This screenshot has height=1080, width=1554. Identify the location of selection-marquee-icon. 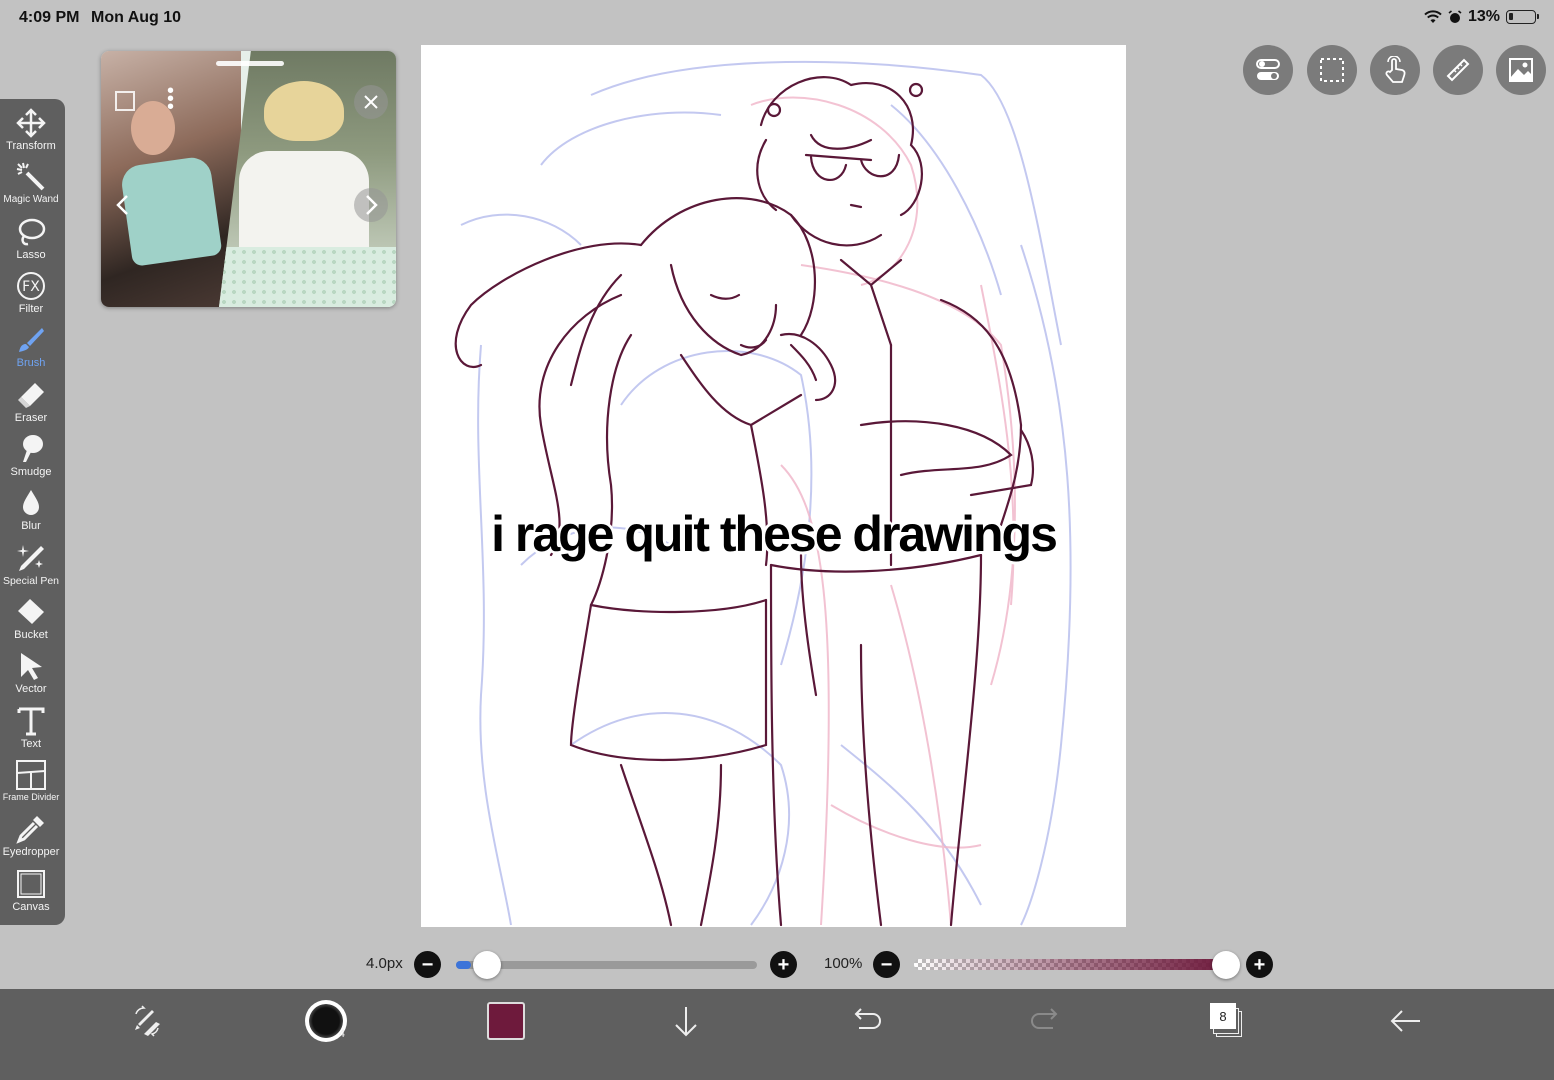
(1332, 70).